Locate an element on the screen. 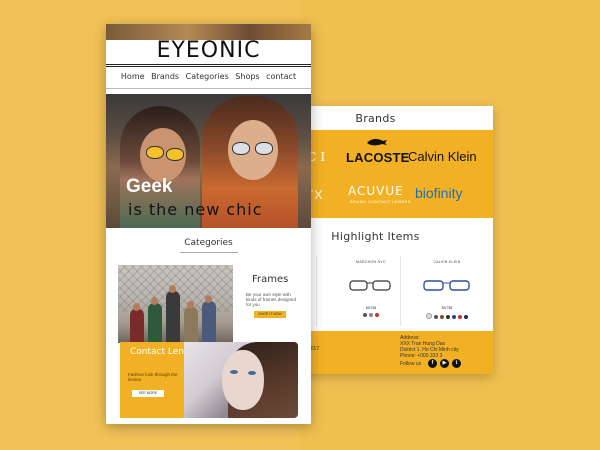 This screenshot has height=450, width=600. twitter-icon: t is located at coordinates (456, 363).